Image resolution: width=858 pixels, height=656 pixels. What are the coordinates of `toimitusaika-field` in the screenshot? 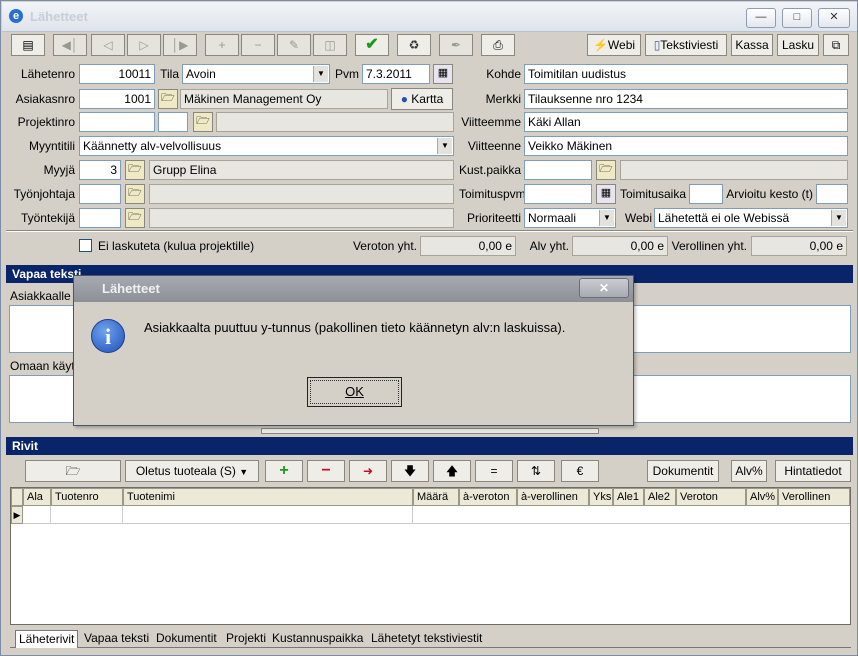 It's located at (706, 194).